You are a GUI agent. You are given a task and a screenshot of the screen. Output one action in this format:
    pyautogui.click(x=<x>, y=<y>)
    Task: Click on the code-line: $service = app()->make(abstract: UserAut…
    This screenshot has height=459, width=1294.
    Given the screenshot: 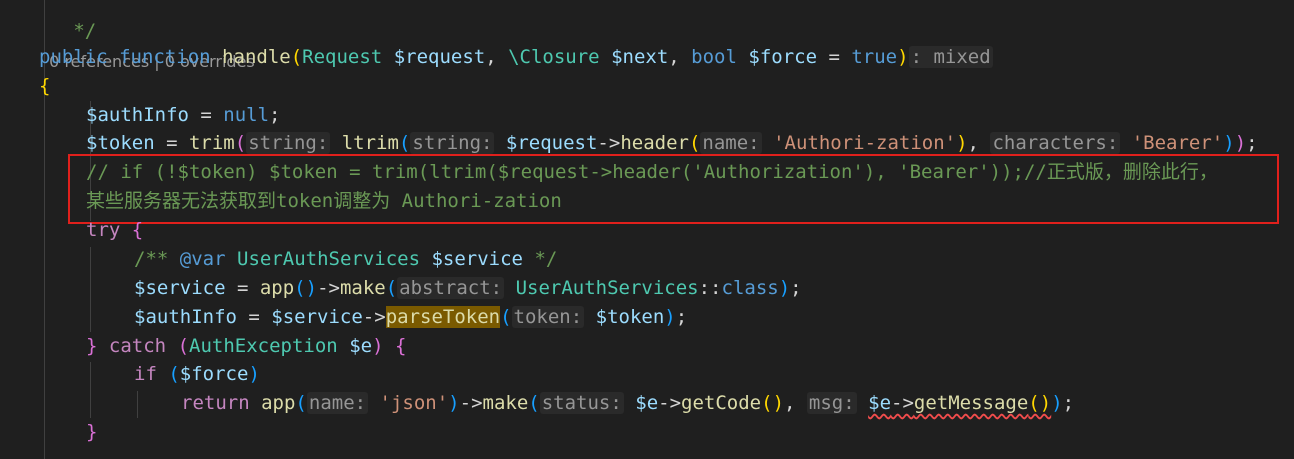 What is the action you would take?
    pyautogui.click(x=468, y=288)
    